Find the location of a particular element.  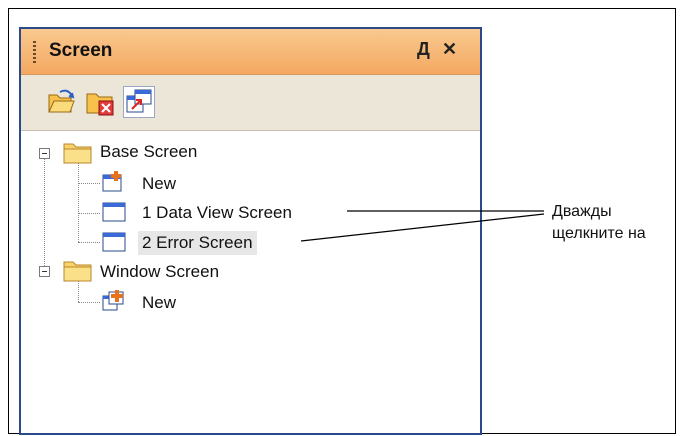

callout-text-line1: Дважды is located at coordinates (582, 211).